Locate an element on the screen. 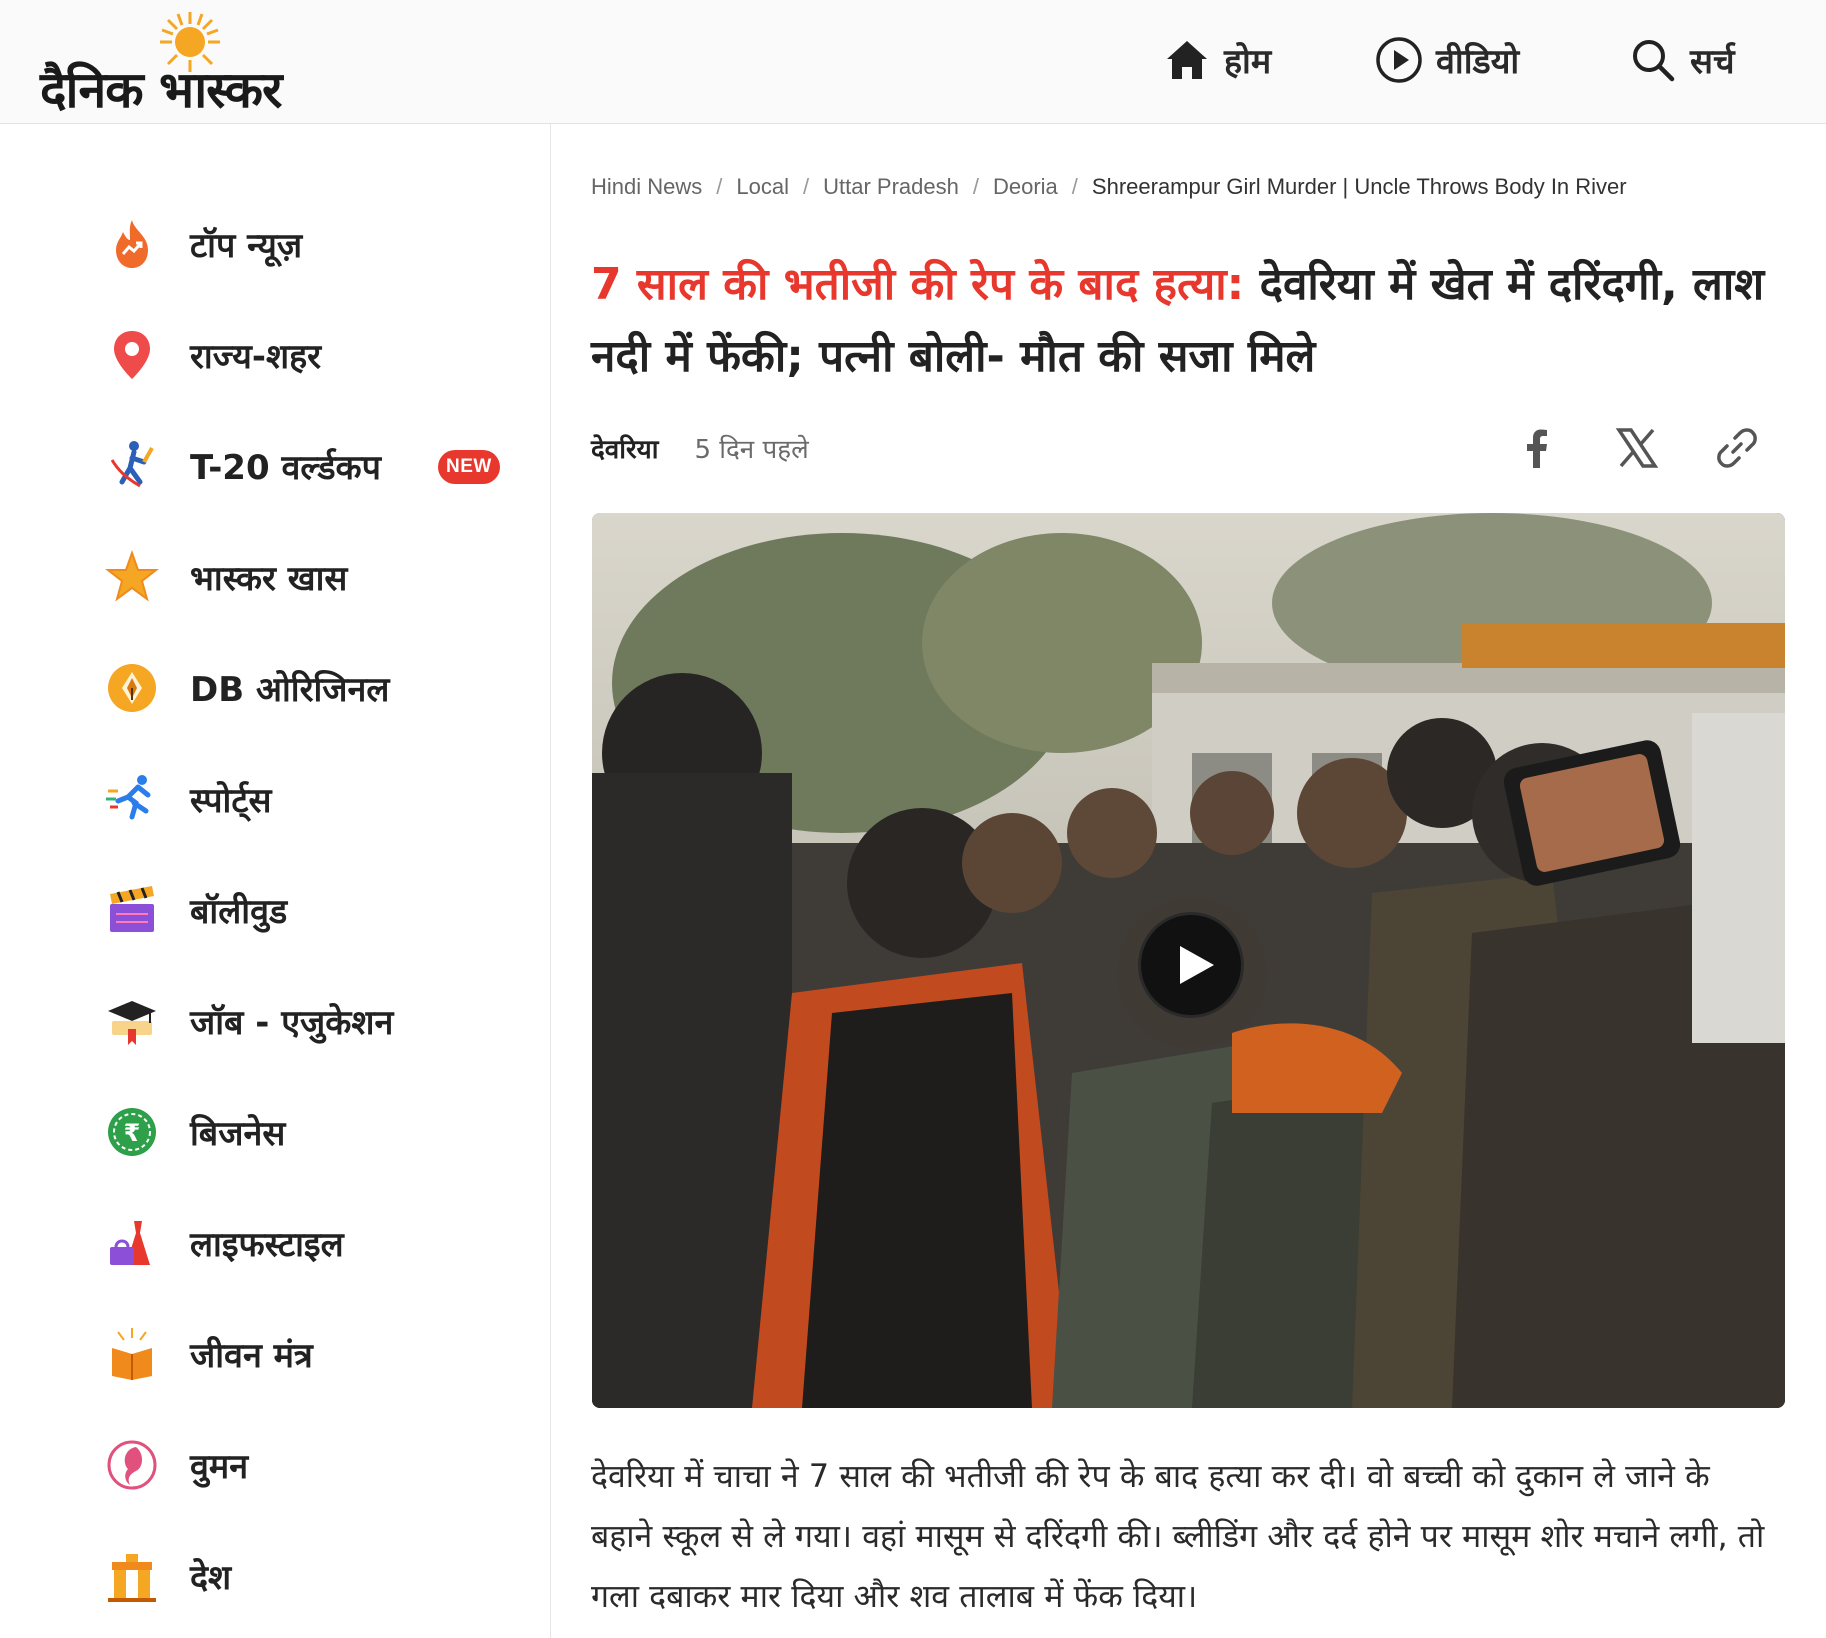 This screenshot has width=1826, height=1638. sidebar-item-label: T-20 वर्ल्डकप is located at coordinates (285, 468).